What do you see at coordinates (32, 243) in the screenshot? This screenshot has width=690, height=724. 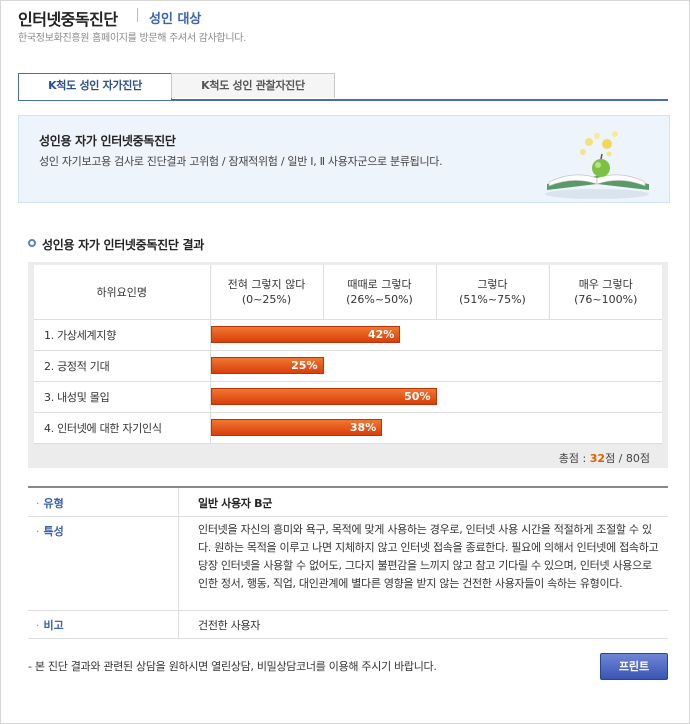 I see `section-bullet-icon` at bounding box center [32, 243].